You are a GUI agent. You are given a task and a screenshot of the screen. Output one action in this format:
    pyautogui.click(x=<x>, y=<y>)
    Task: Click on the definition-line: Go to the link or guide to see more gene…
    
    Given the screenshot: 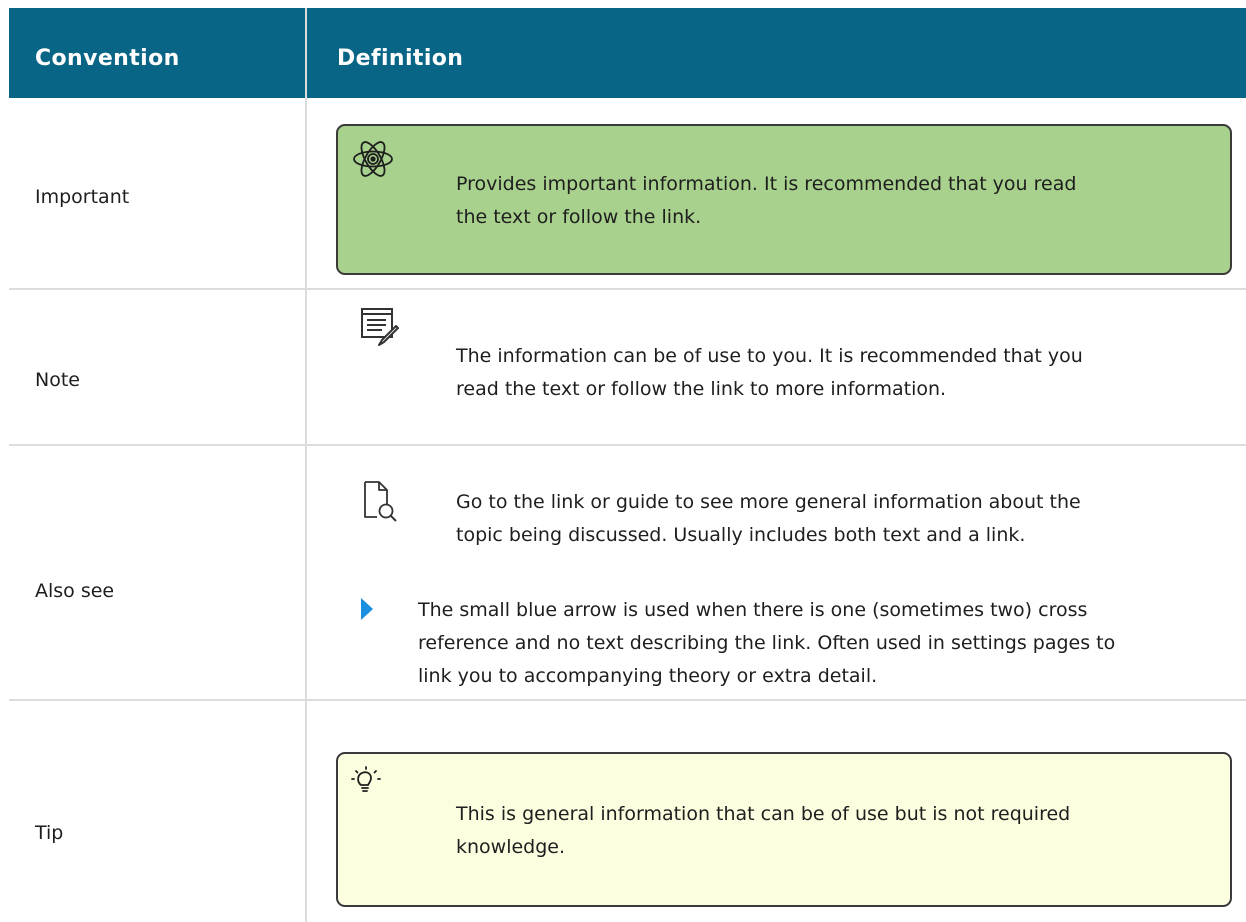 What is the action you would take?
    pyautogui.click(x=768, y=502)
    